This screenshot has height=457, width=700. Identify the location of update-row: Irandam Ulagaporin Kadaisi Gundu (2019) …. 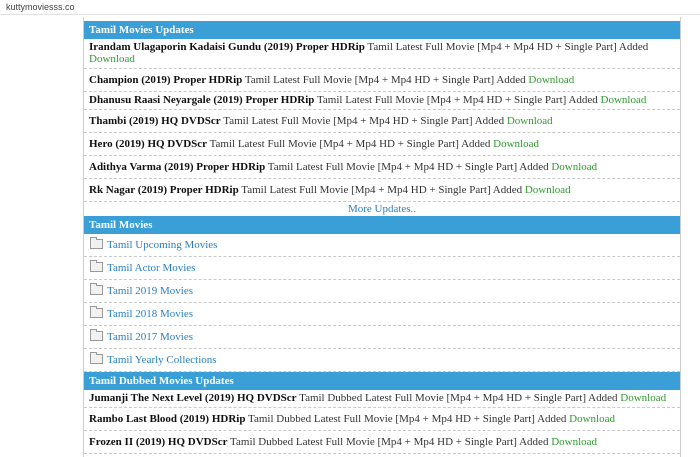
(382, 54).